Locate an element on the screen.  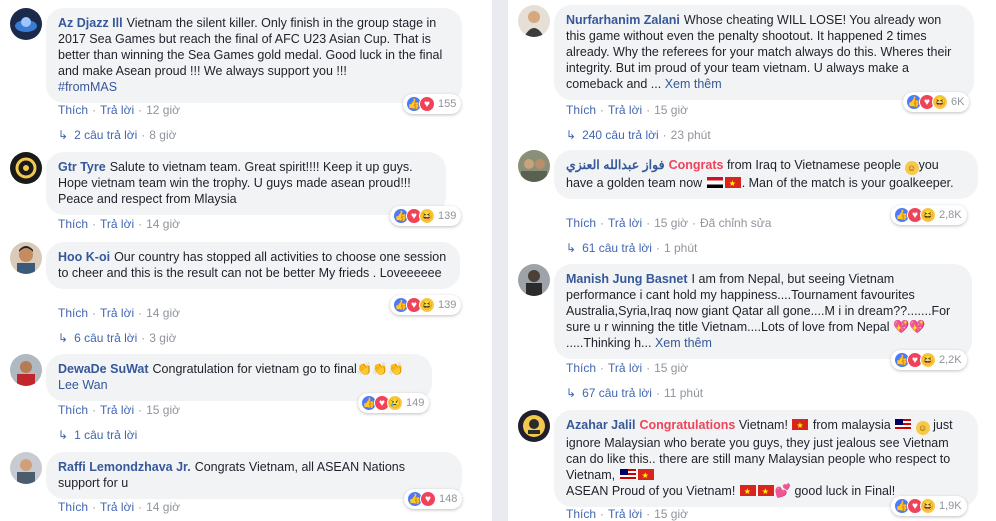
reaction-summary: 👍 ♥ 😆 2,8K is located at coordinates (929, 215).